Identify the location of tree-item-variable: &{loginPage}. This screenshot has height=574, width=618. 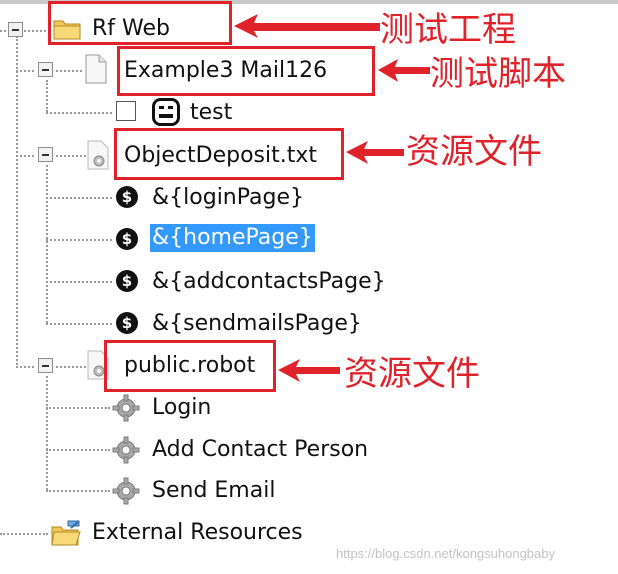
(228, 198).